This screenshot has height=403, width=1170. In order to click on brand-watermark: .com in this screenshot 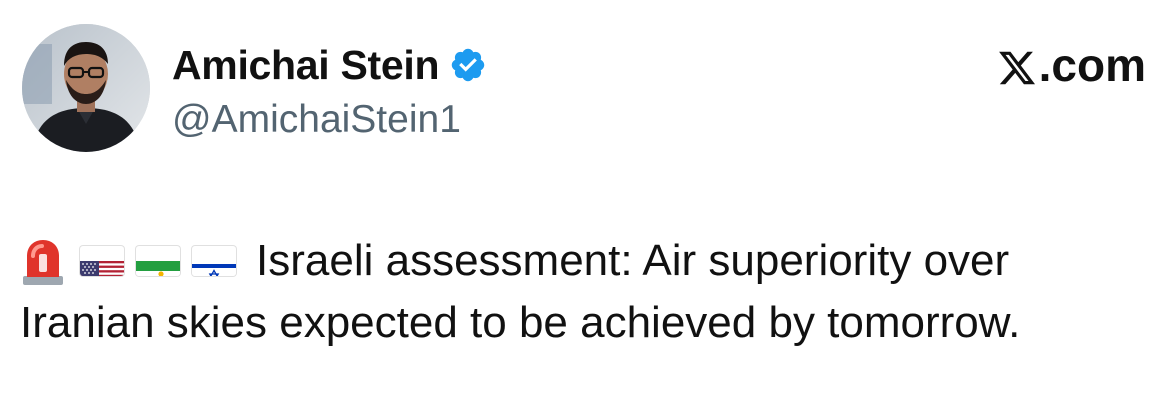, I will do `click(1071, 65)`.